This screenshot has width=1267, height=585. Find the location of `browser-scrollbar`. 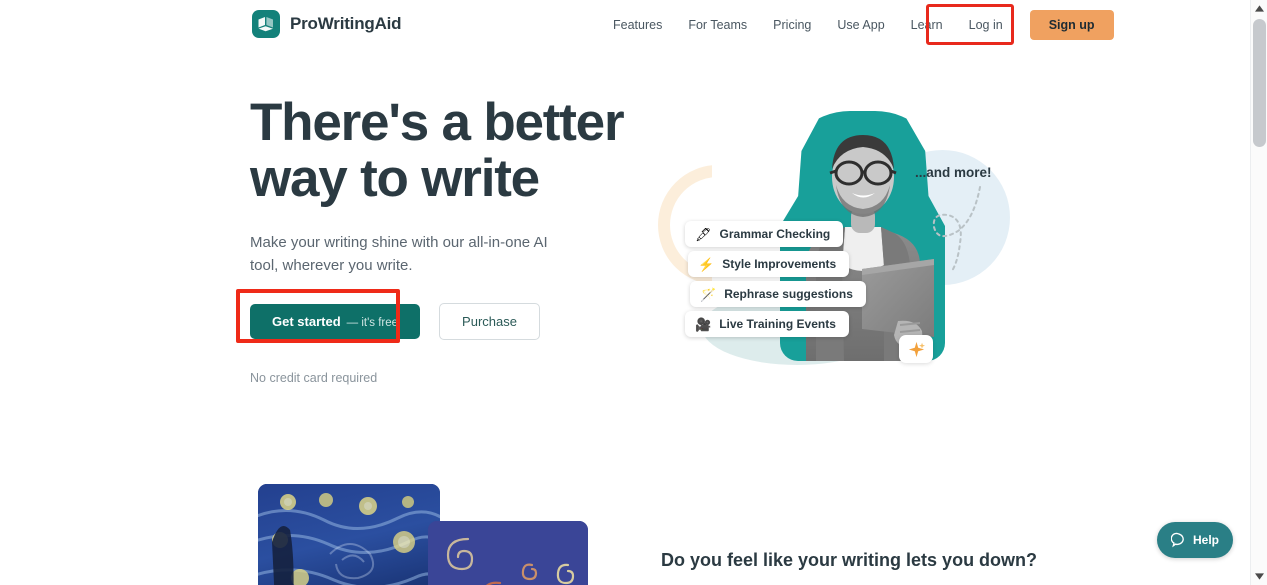

browser-scrollbar is located at coordinates (1258, 292).